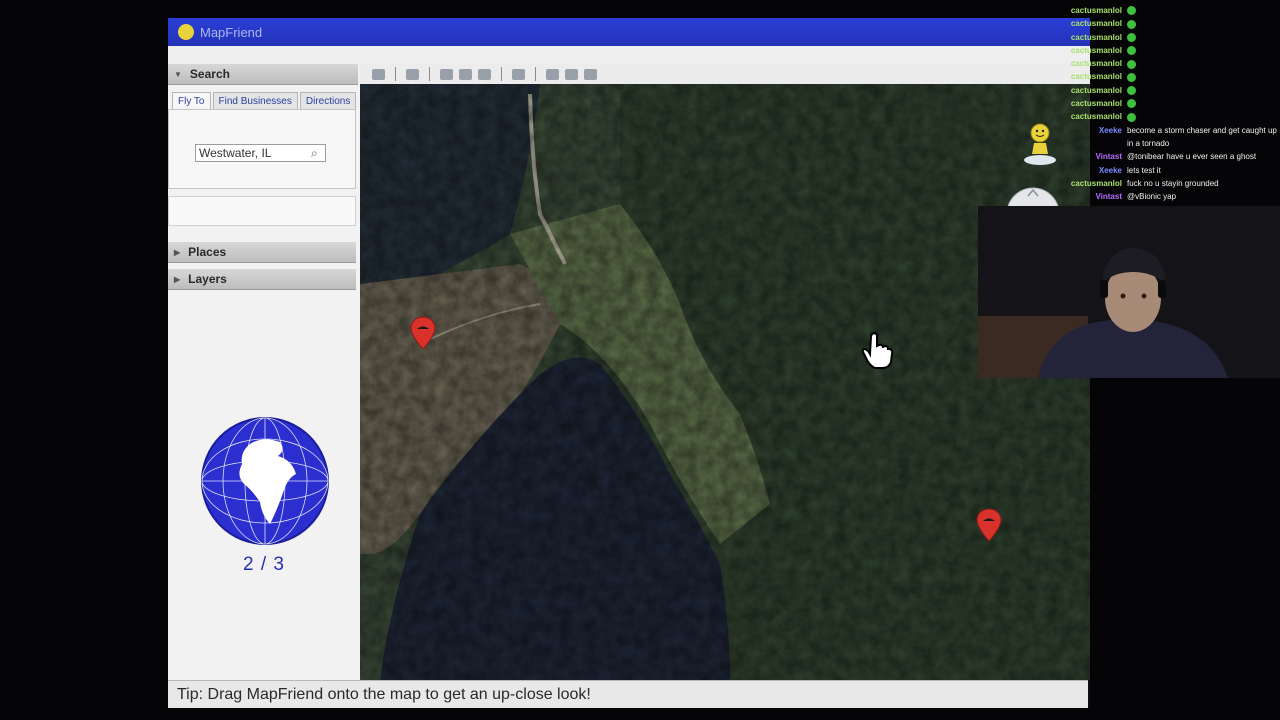  What do you see at coordinates (629, 32) in the screenshot?
I see `title-bar: MapFriend` at bounding box center [629, 32].